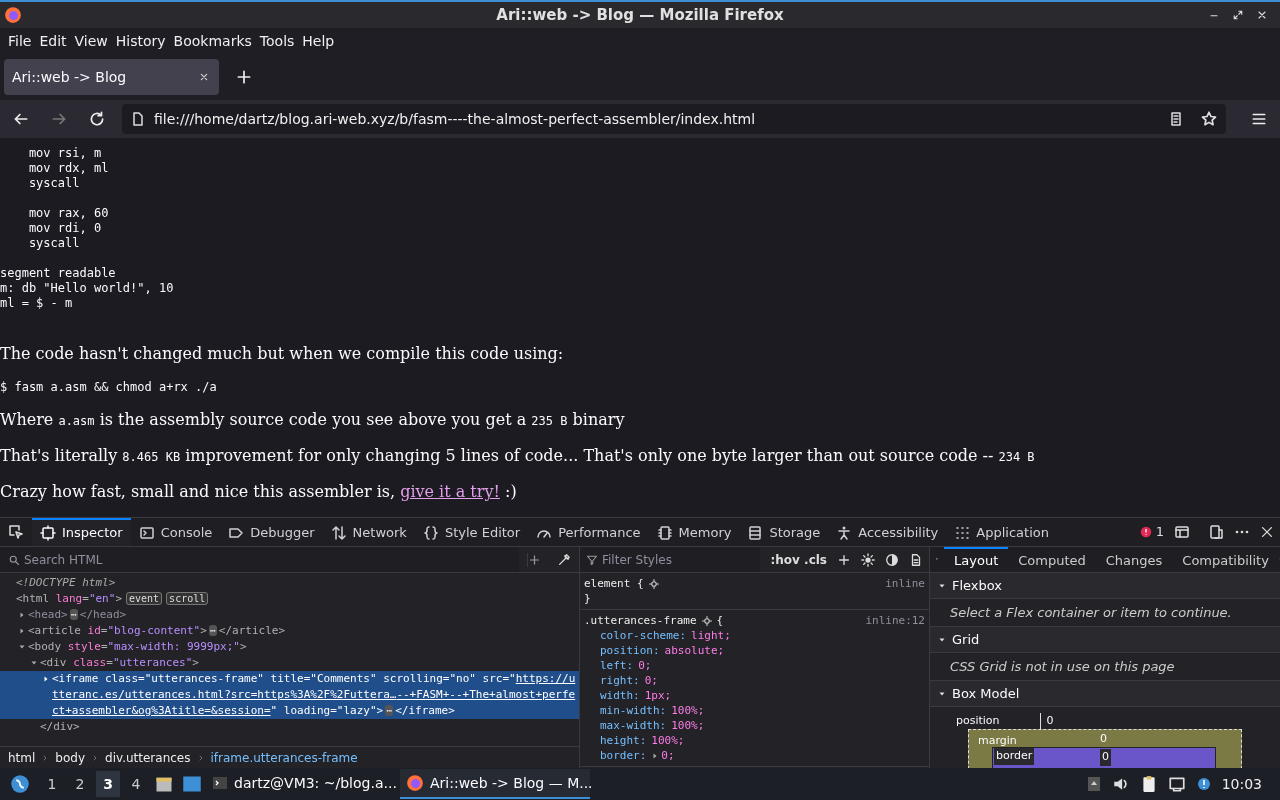  What do you see at coordinates (640, 620) in the screenshot?
I see `css-selector: .utterances-frame` at bounding box center [640, 620].